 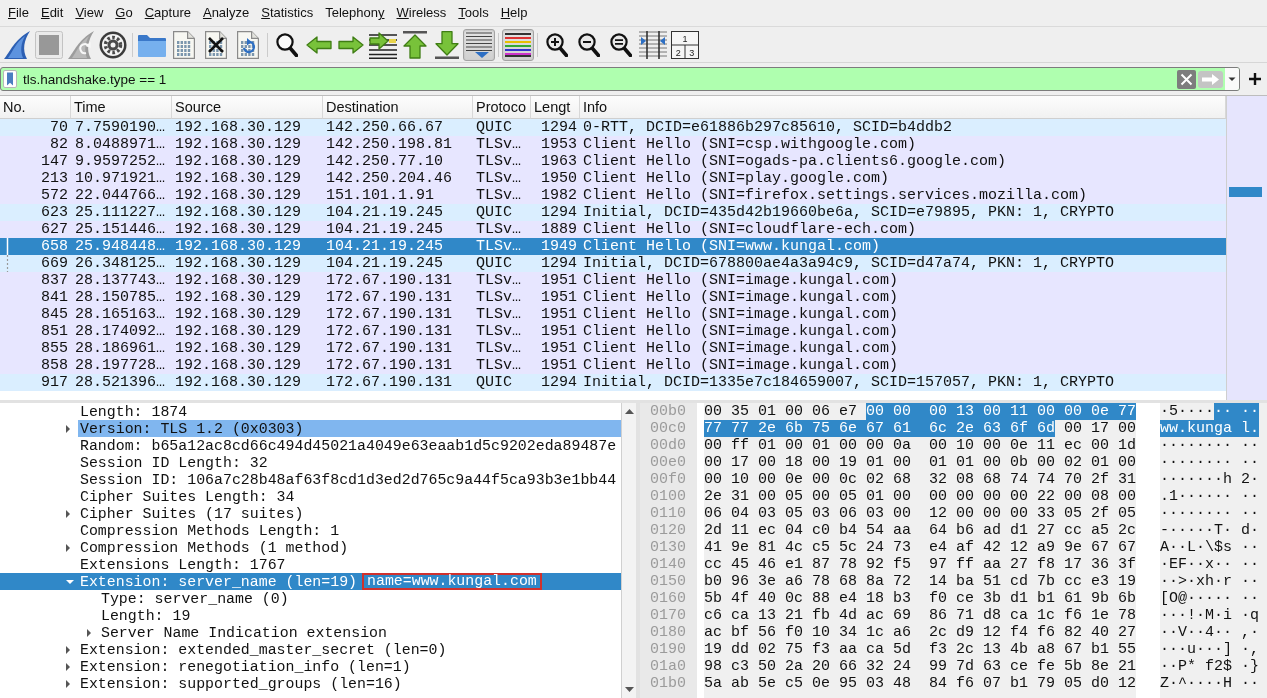 What do you see at coordinates (613, 246) in the screenshot?
I see `packet-row: 658 25.948448… 192.168.30.129 104.21.19.245 TLSv… 1949 Client Hello (SNI=www.kungal.com)` at bounding box center [613, 246].